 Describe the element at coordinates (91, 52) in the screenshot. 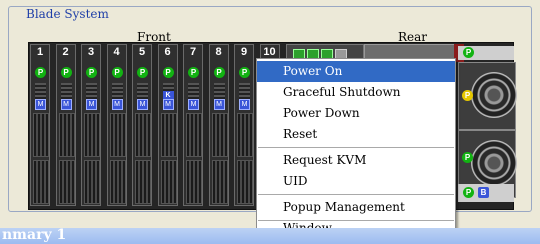

I see `blade-number: 3` at that location.